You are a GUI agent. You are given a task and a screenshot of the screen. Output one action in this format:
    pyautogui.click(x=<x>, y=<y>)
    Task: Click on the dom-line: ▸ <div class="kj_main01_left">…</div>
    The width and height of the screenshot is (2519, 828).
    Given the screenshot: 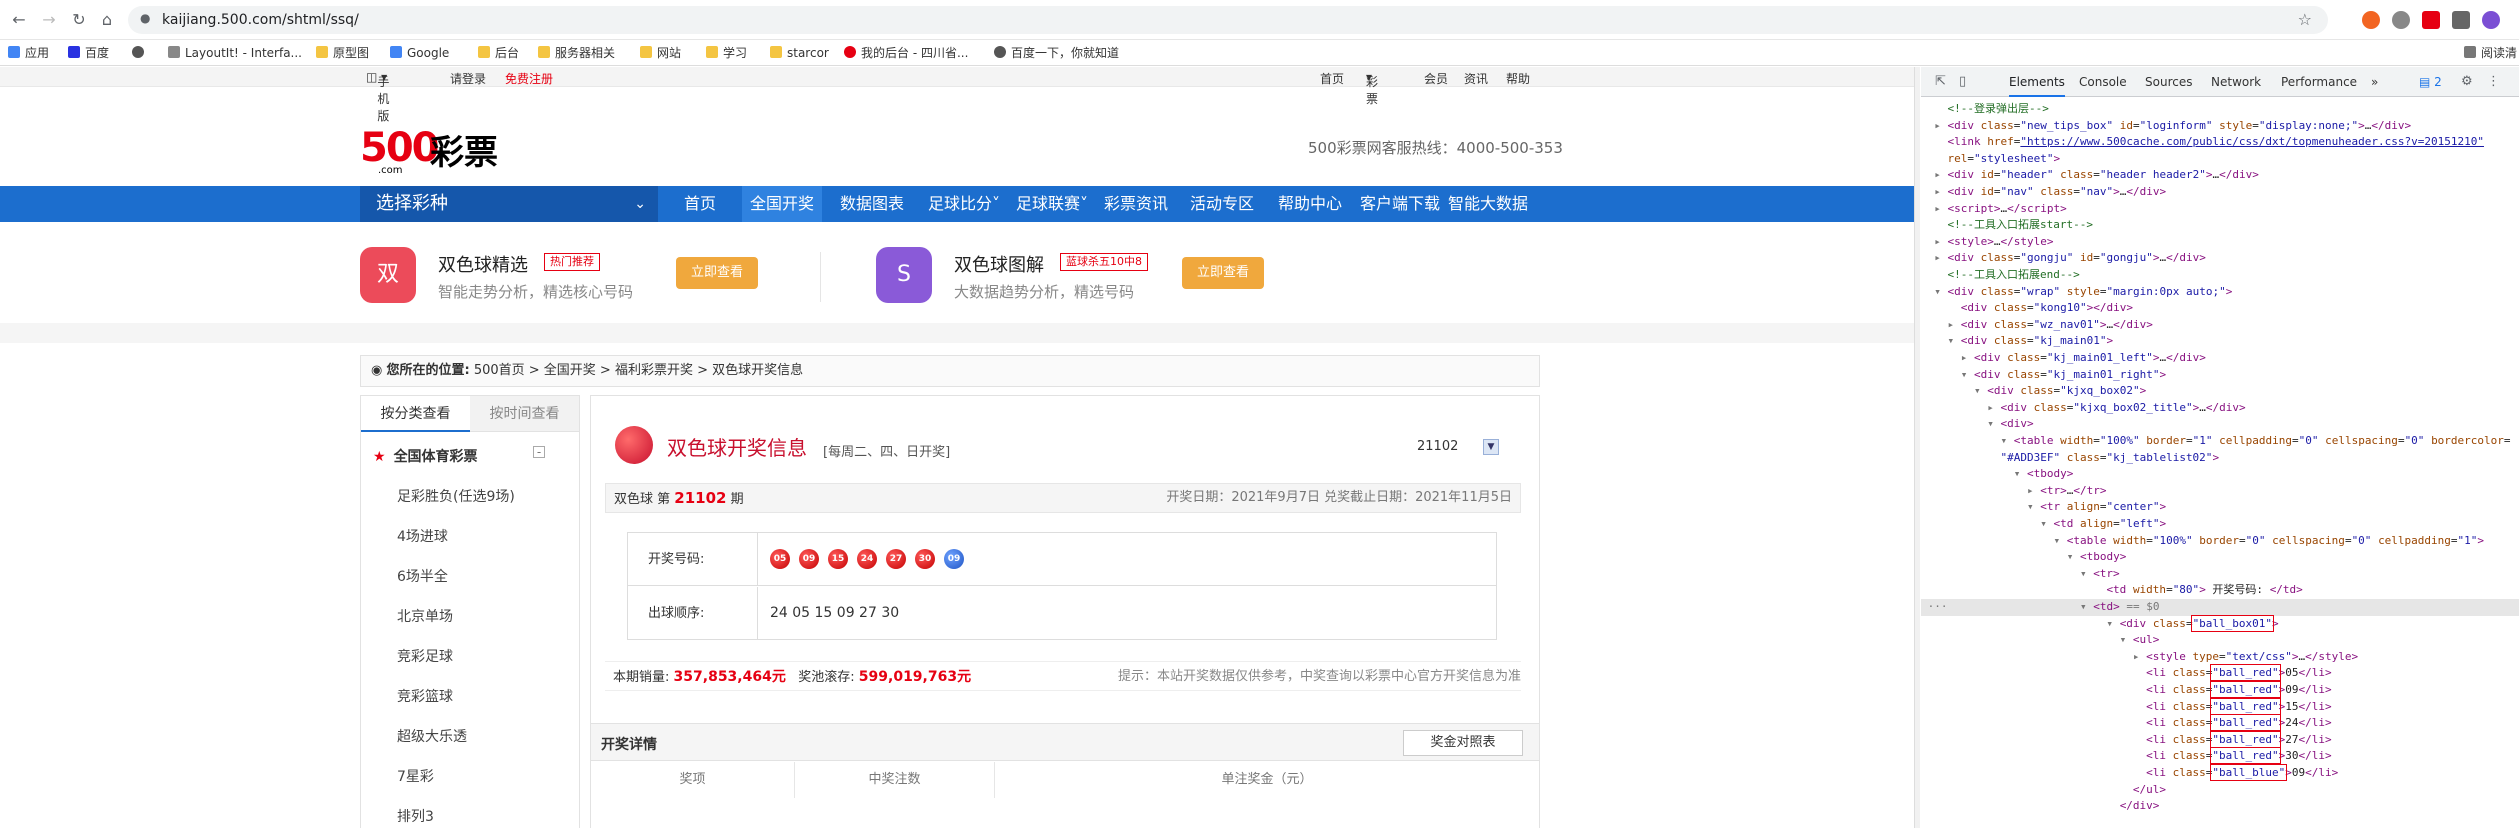 What is the action you would take?
    pyautogui.click(x=2220, y=358)
    